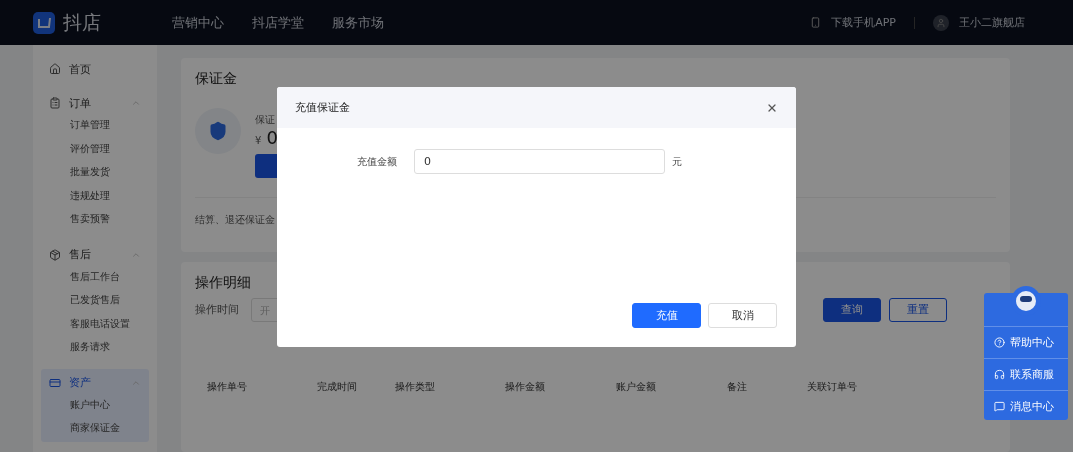 The width and height of the screenshot is (1073, 452). What do you see at coordinates (198, 22) in the screenshot?
I see `nav-link: 营销中心` at bounding box center [198, 22].